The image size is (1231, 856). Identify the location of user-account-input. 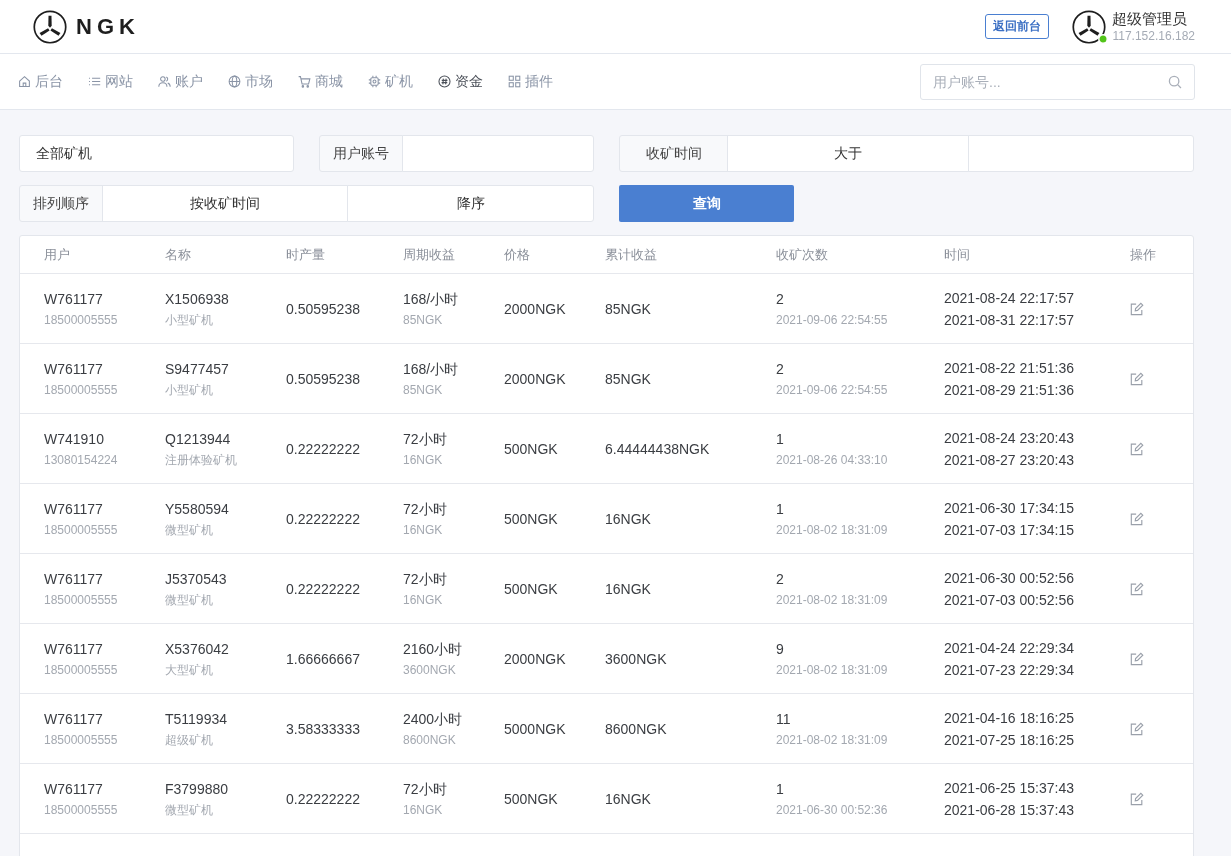
(498, 153).